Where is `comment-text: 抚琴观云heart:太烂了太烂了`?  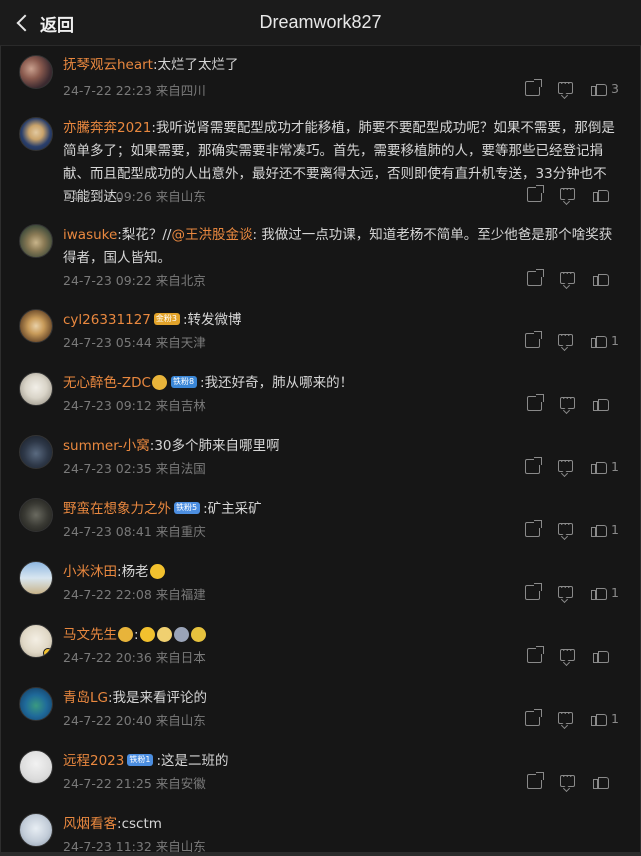
comment-text: 抚琴观云heart:太烂了太烂了 is located at coordinates (340, 65).